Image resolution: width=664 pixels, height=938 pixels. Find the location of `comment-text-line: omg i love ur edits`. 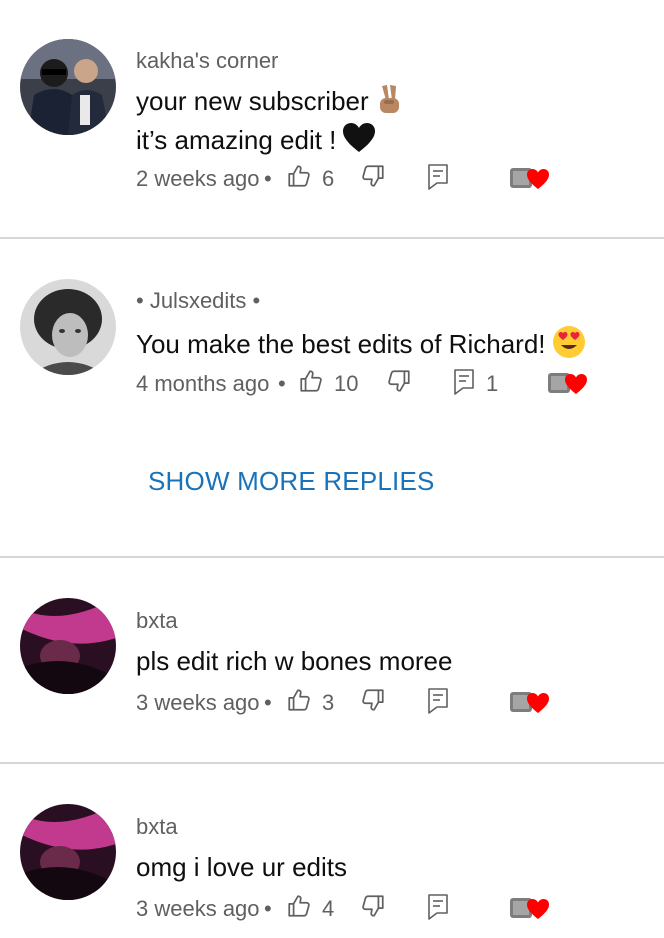

comment-text-line: omg i love ur edits is located at coordinates (241, 867).